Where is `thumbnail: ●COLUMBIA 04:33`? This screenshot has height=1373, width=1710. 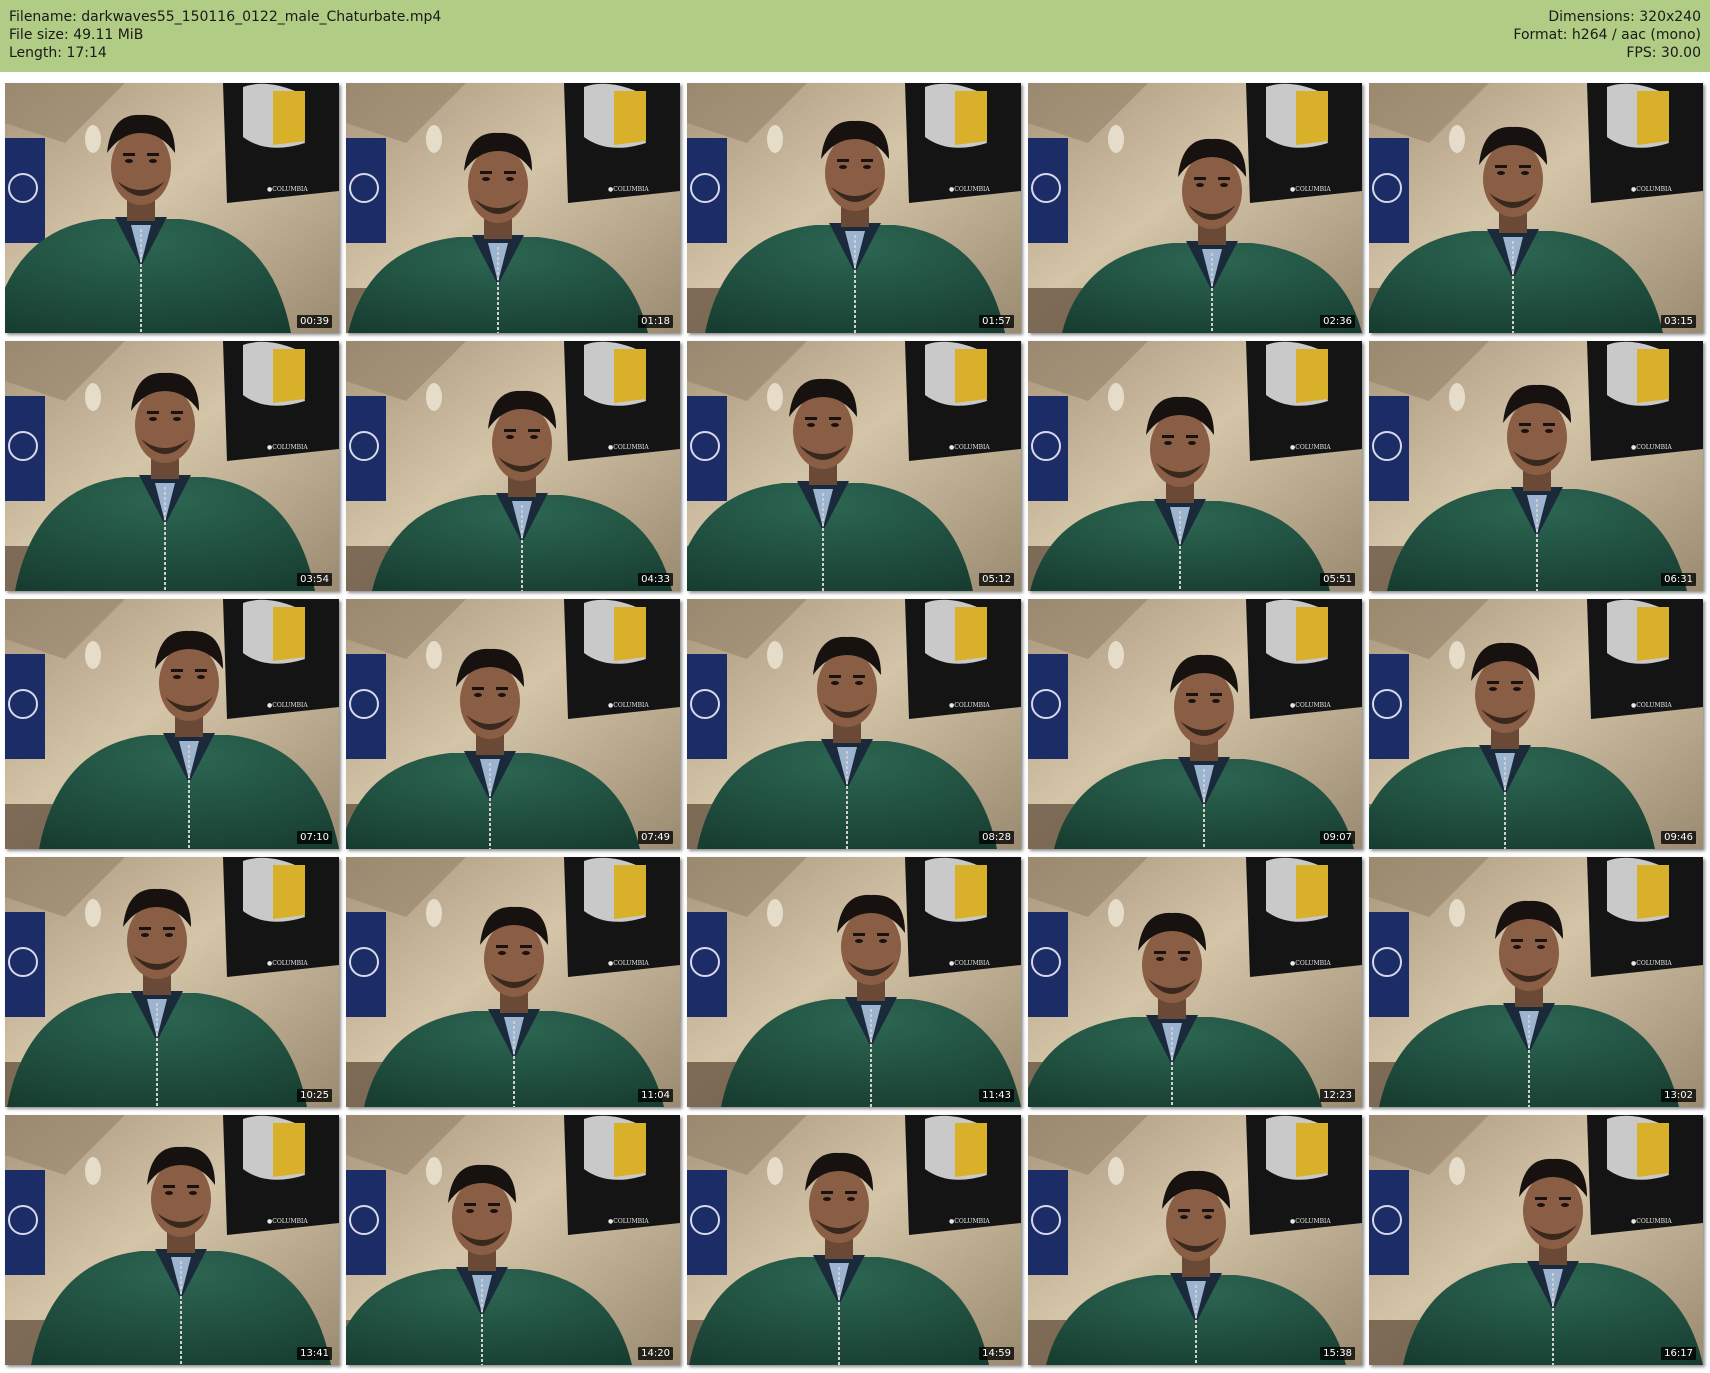
thumbnail: ●COLUMBIA 04:33 is located at coordinates (513, 466).